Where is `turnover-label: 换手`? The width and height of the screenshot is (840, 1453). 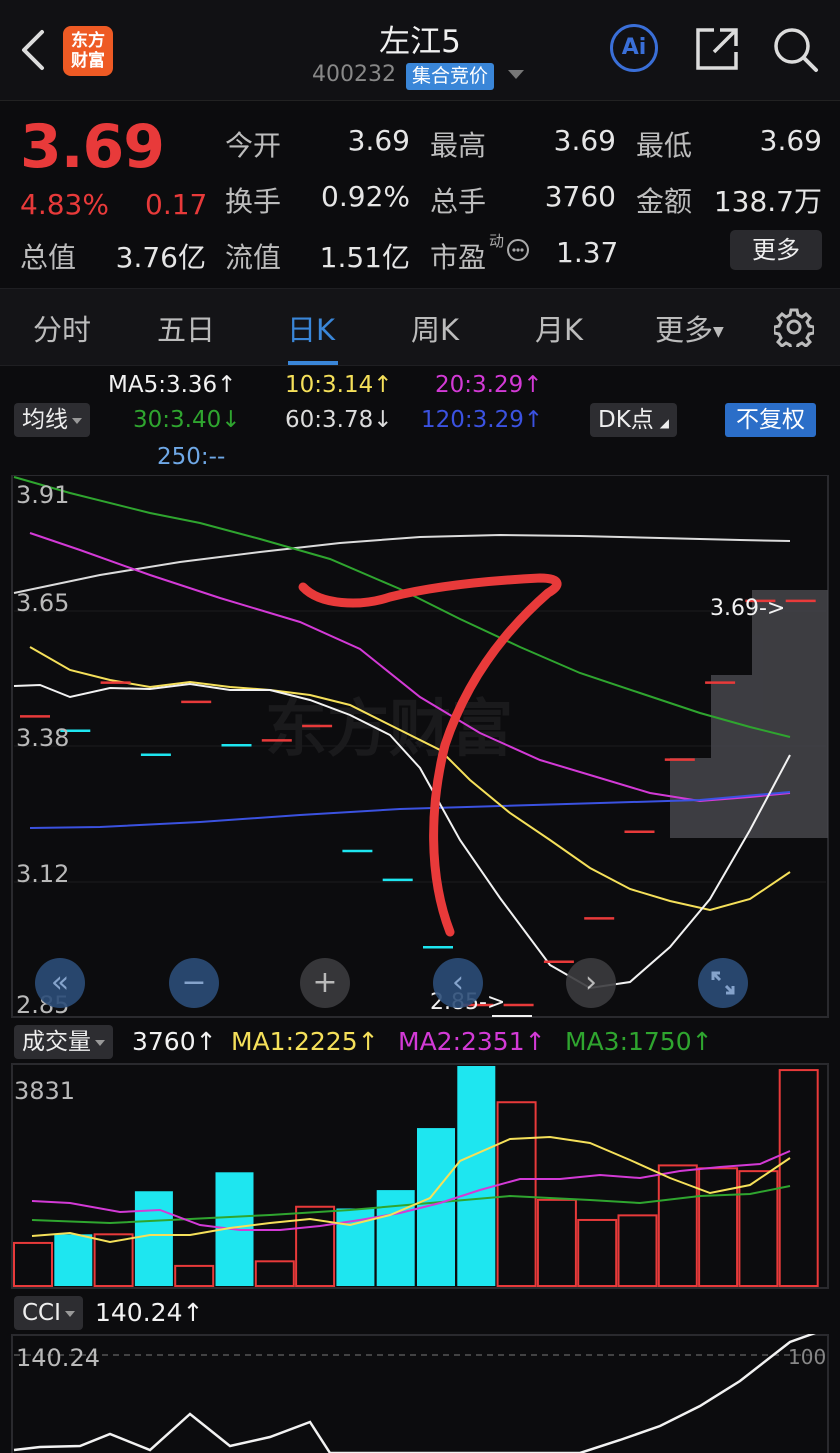 turnover-label: 换手 is located at coordinates (253, 201).